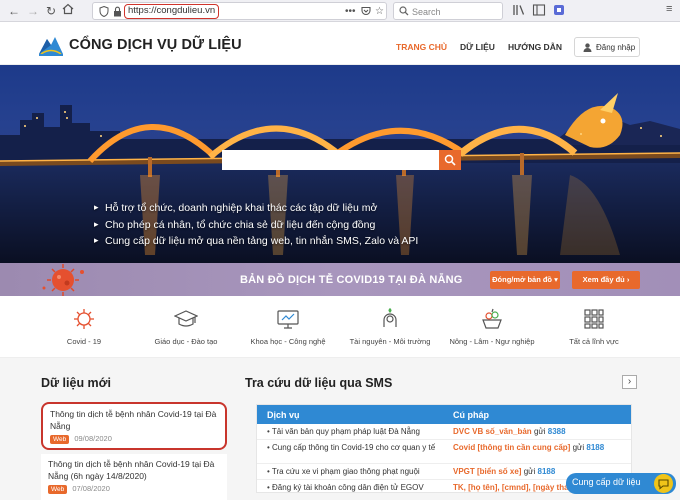  I want to click on sms-syntax: DVC VB số_văn_bản gửi 8388, so click(509, 431).